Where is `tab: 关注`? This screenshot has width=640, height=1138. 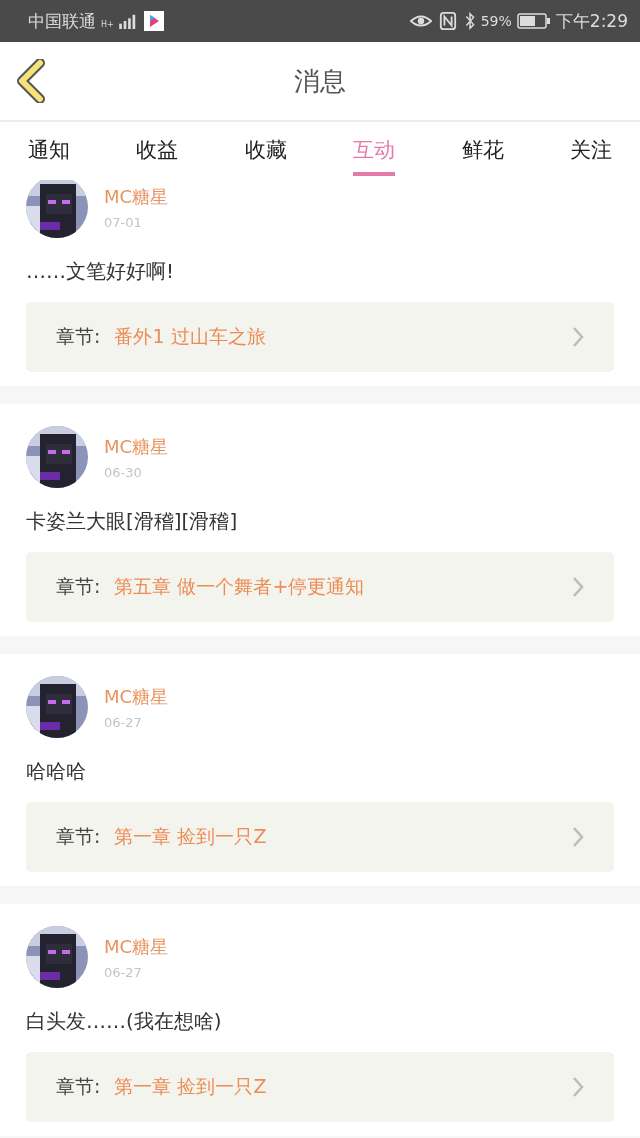 tab: 关注 is located at coordinates (590, 149).